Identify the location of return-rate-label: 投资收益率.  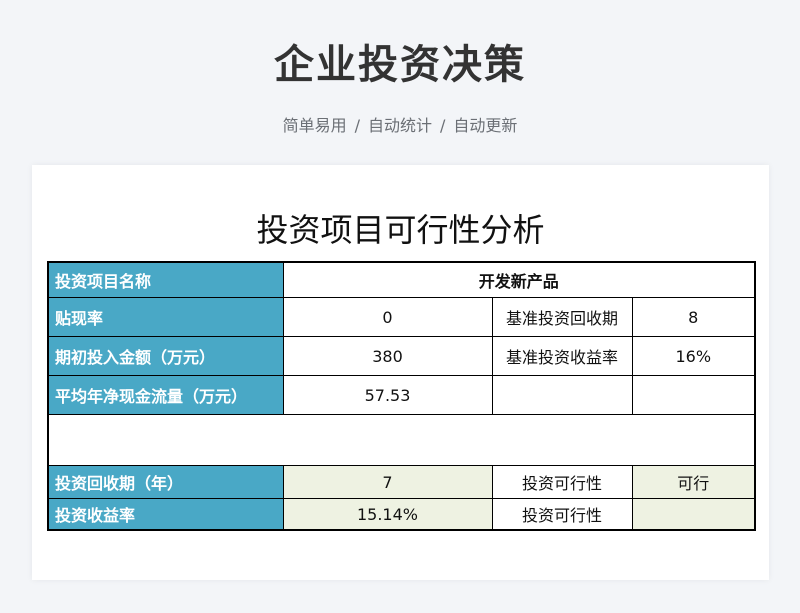
(165, 514).